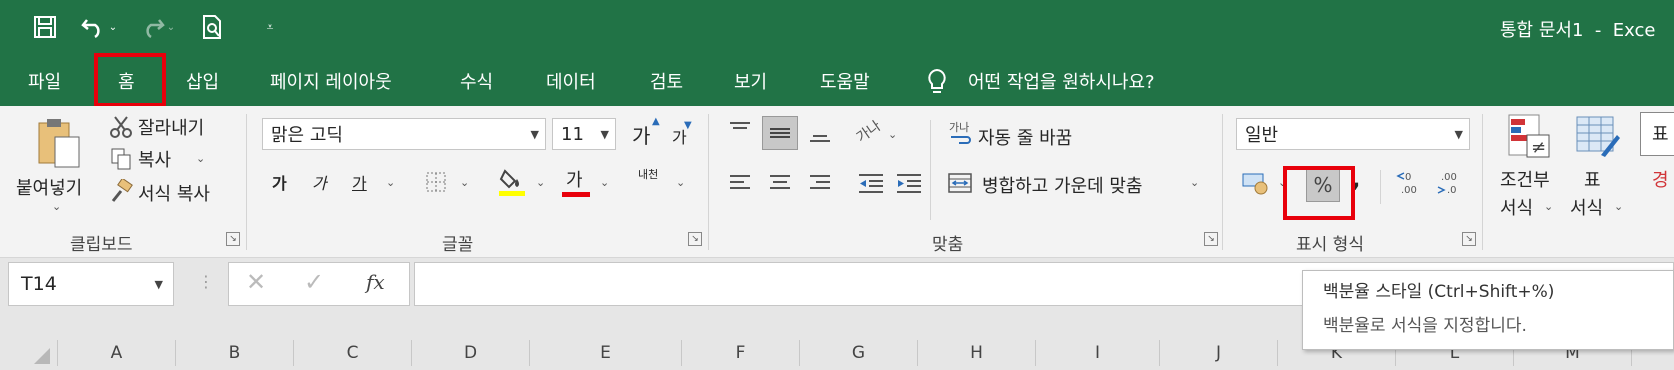  What do you see at coordinates (56, 206) in the screenshot?
I see `paste-dropdown-icon: ⌄` at bounding box center [56, 206].